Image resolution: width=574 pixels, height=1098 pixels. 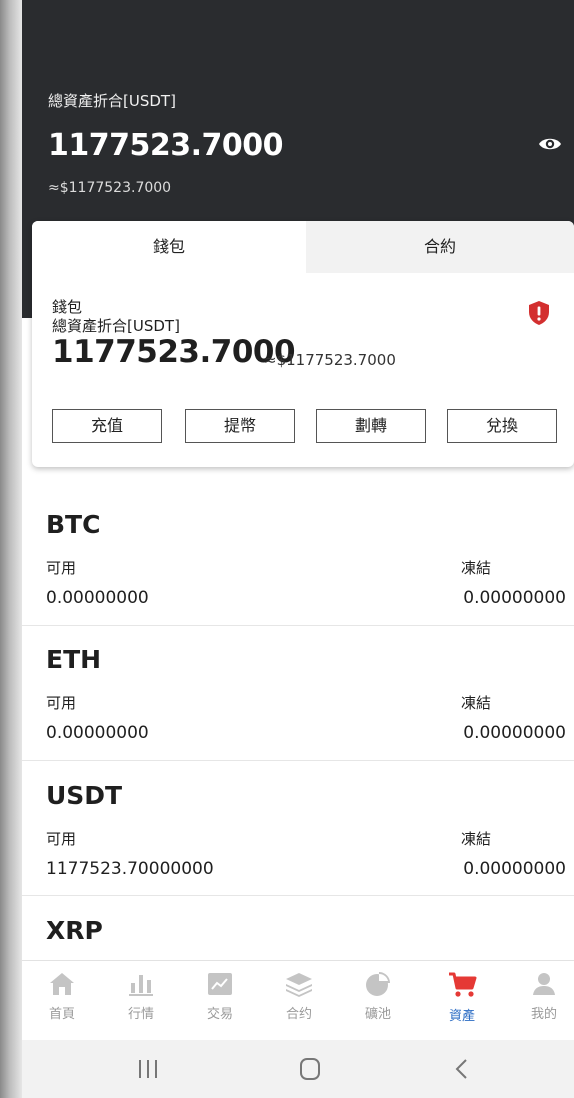 What do you see at coordinates (11, 549) in the screenshot?
I see `left-edge` at bounding box center [11, 549].